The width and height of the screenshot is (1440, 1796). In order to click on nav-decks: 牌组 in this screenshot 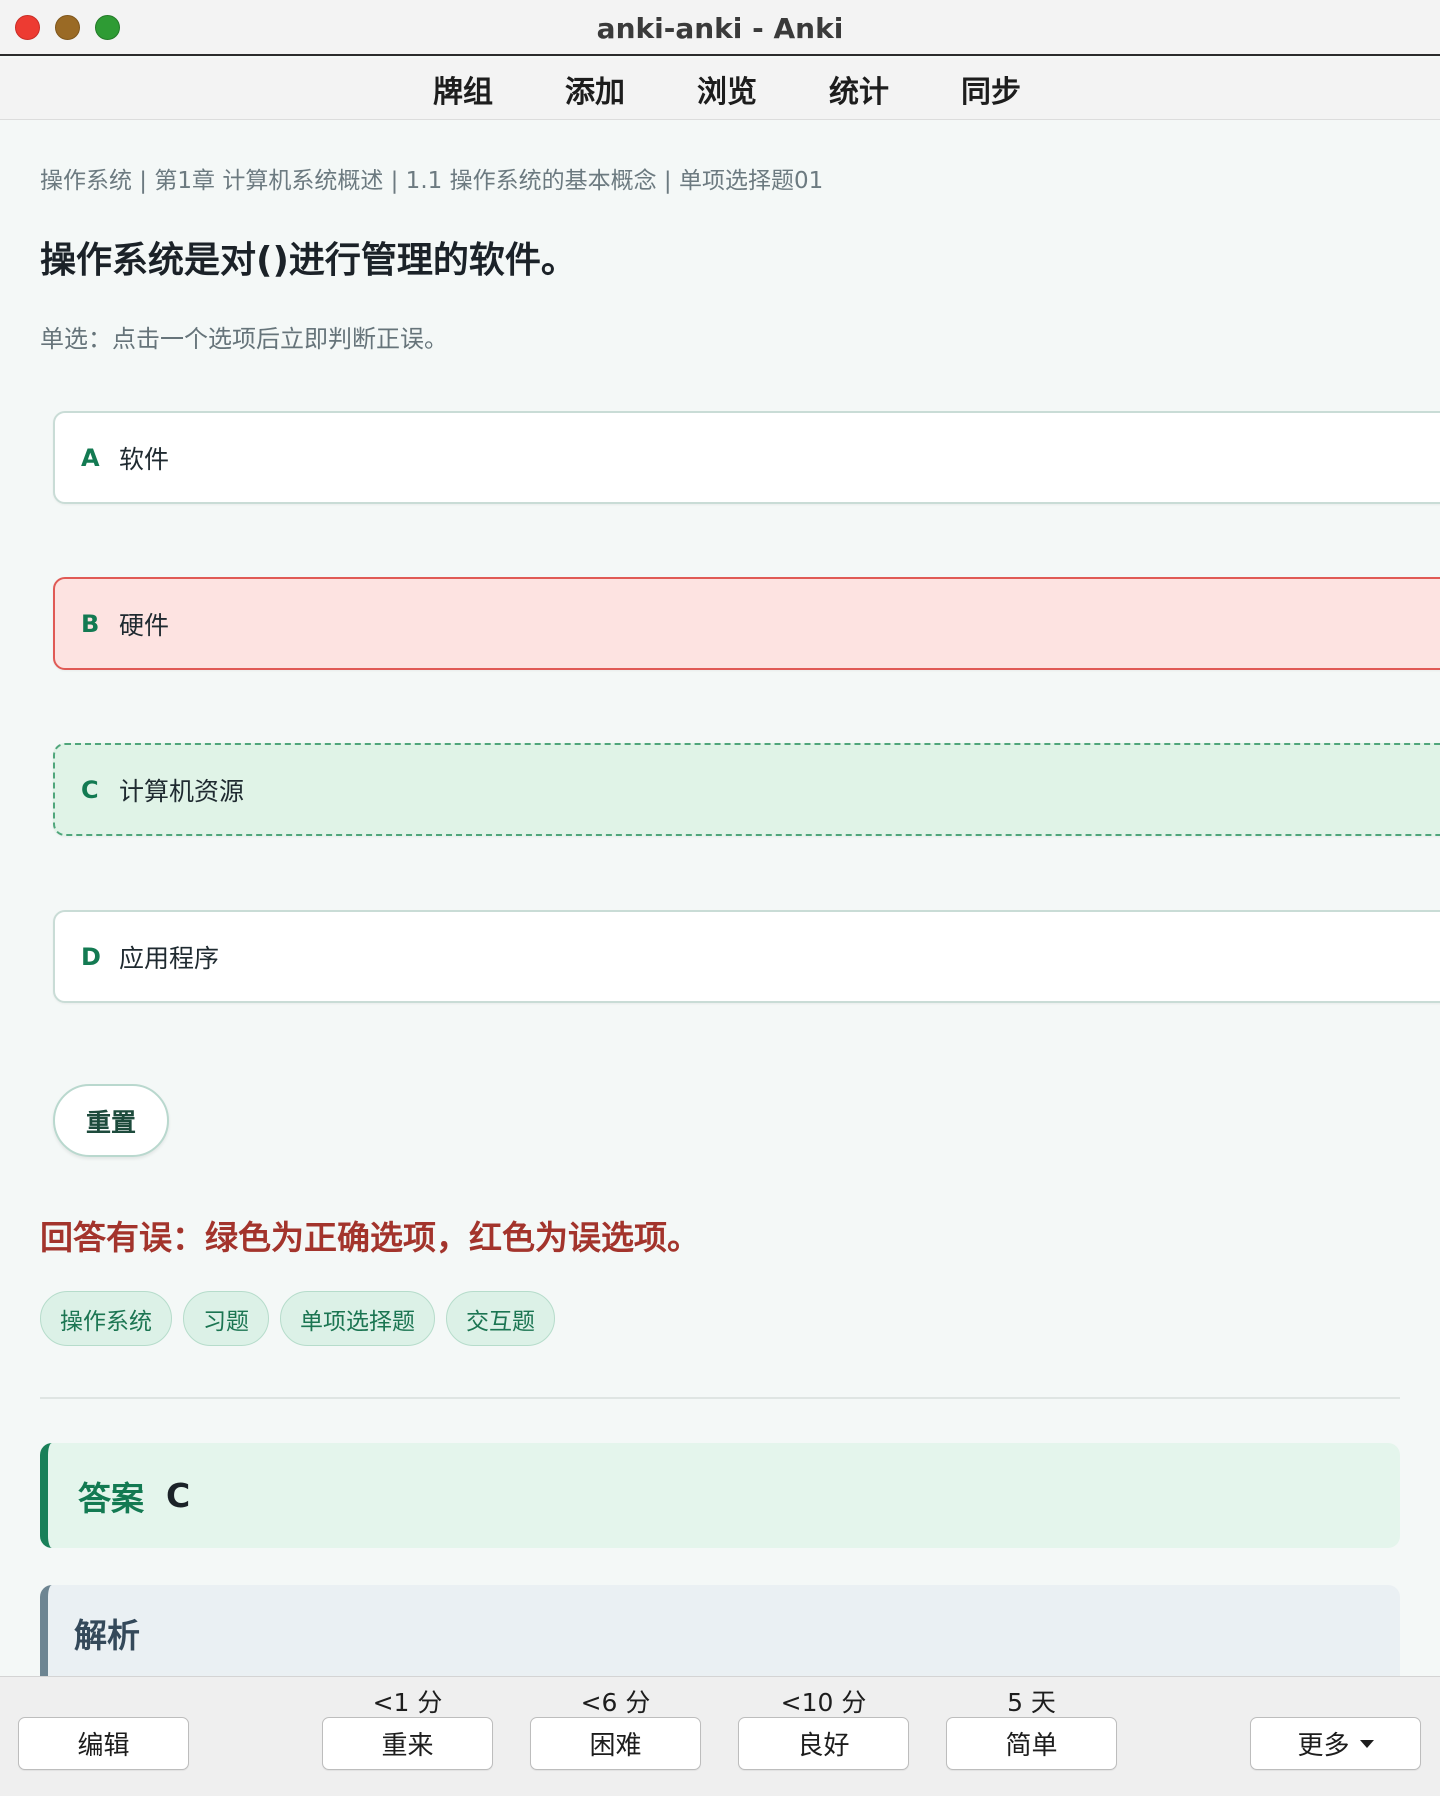, I will do `click(456, 89)`.